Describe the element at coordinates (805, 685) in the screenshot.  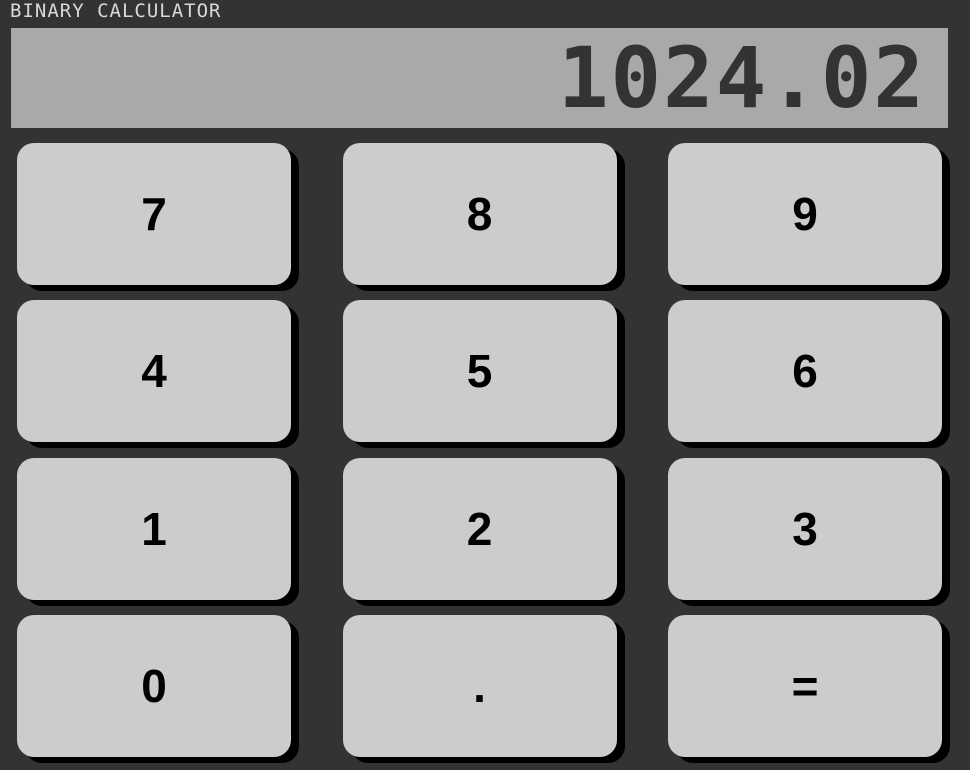
I see `equals-button: =` at that location.